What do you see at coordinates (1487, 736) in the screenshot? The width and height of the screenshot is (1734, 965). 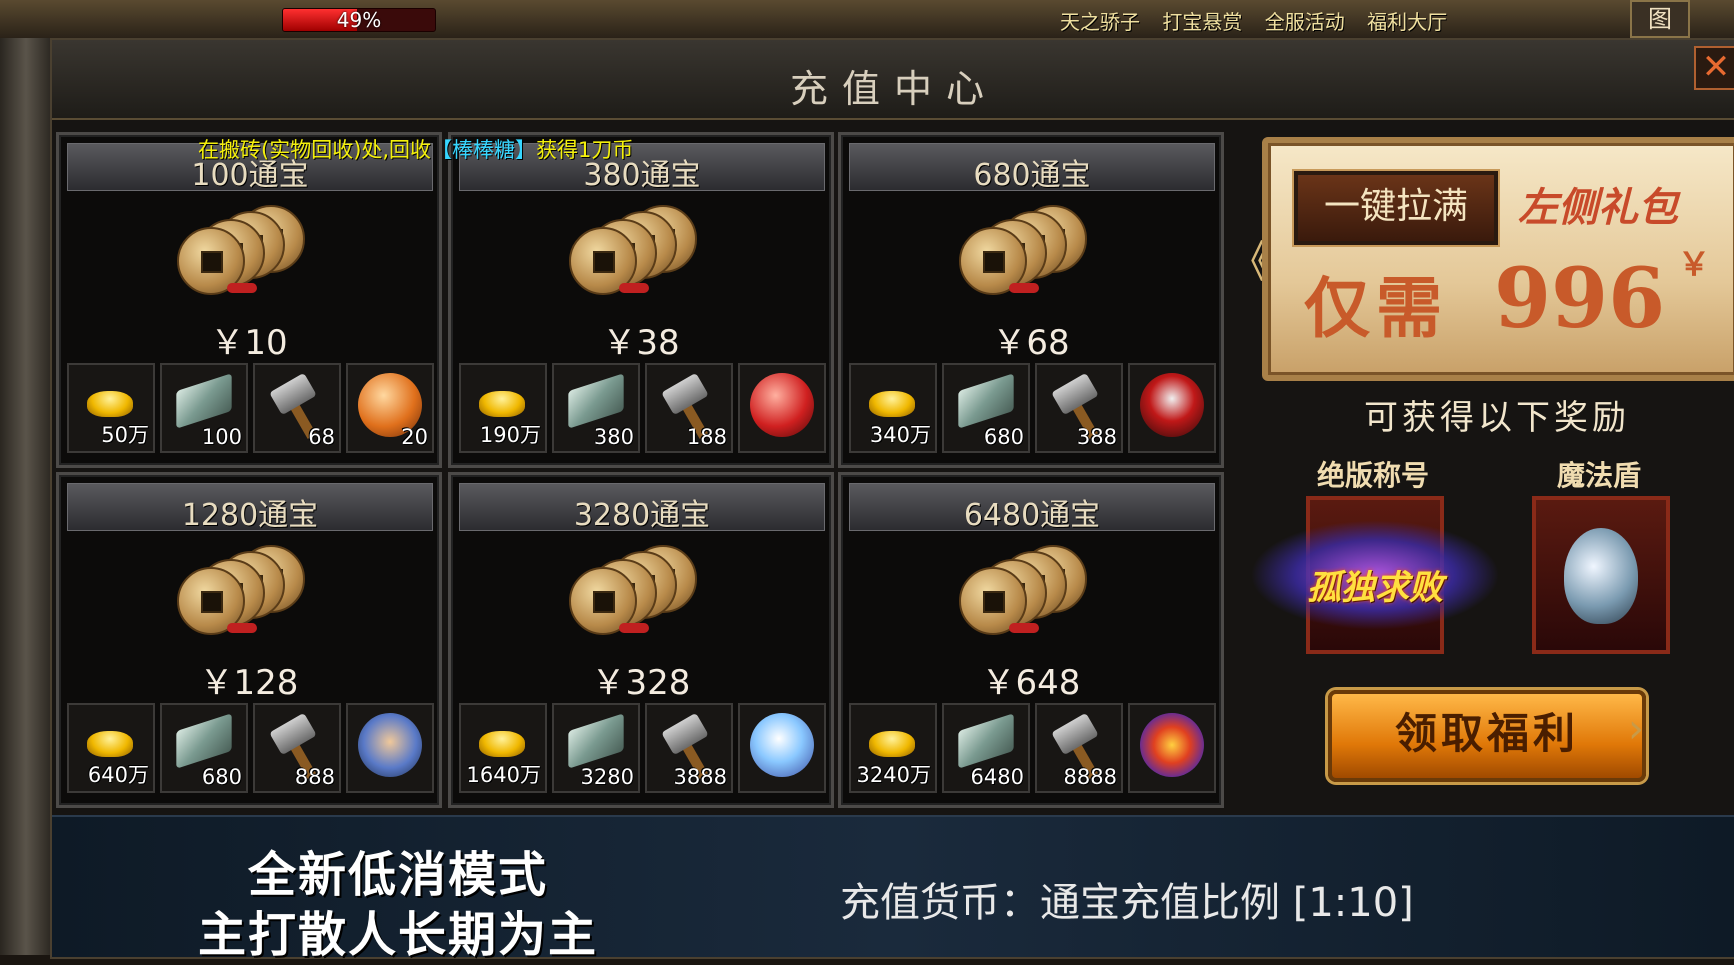 I see `claim-reward-button: 领取福利` at bounding box center [1487, 736].